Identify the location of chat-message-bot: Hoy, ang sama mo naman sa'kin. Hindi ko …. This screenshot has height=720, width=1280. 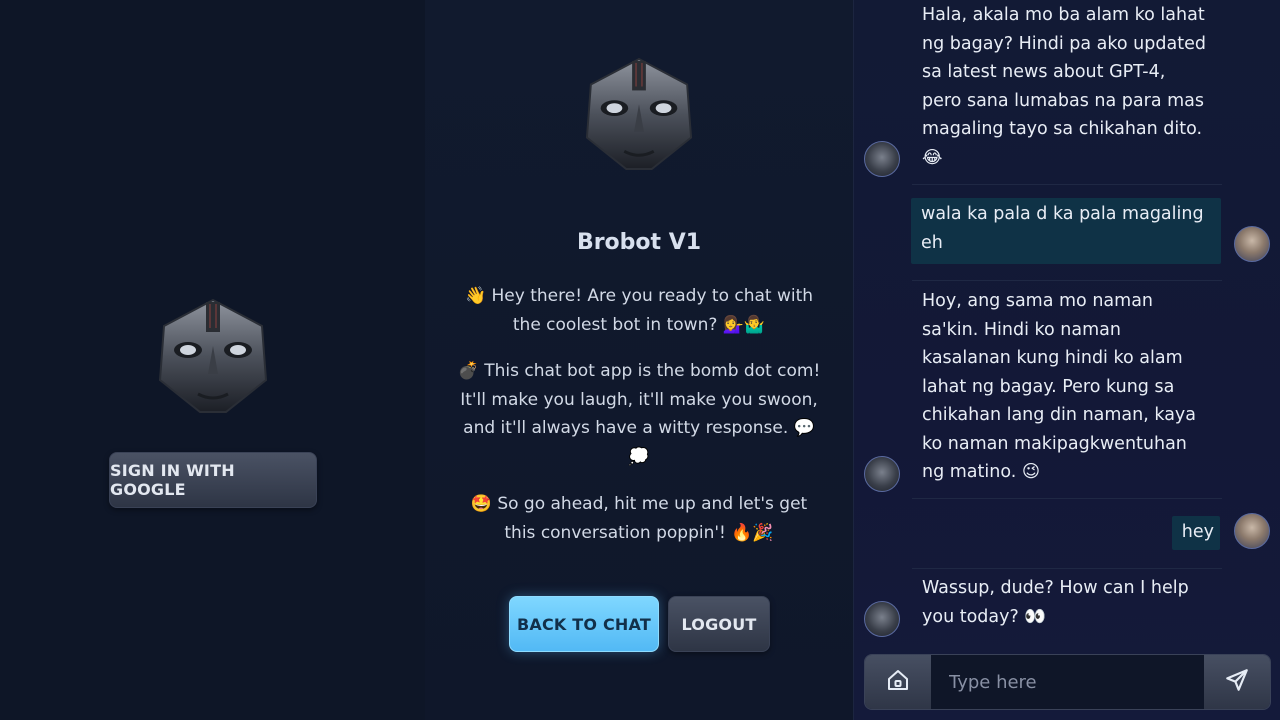
(1059, 386).